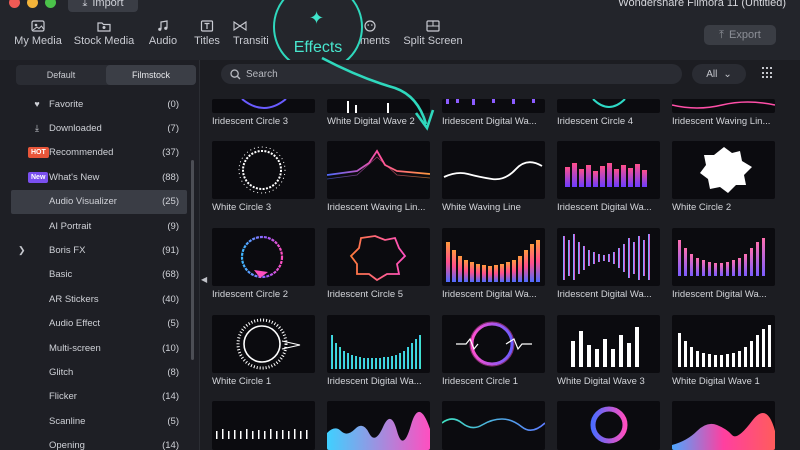 Image resolution: width=800 pixels, height=450 pixels. What do you see at coordinates (262, 74) in the screenshot?
I see `search-placeholder: Search` at bounding box center [262, 74].